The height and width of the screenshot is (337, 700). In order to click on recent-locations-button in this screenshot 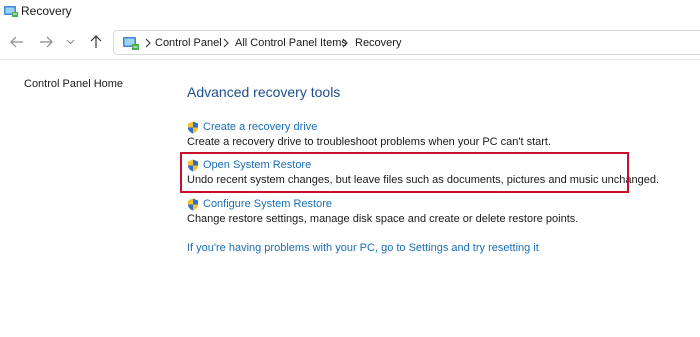, I will do `click(70, 42)`.